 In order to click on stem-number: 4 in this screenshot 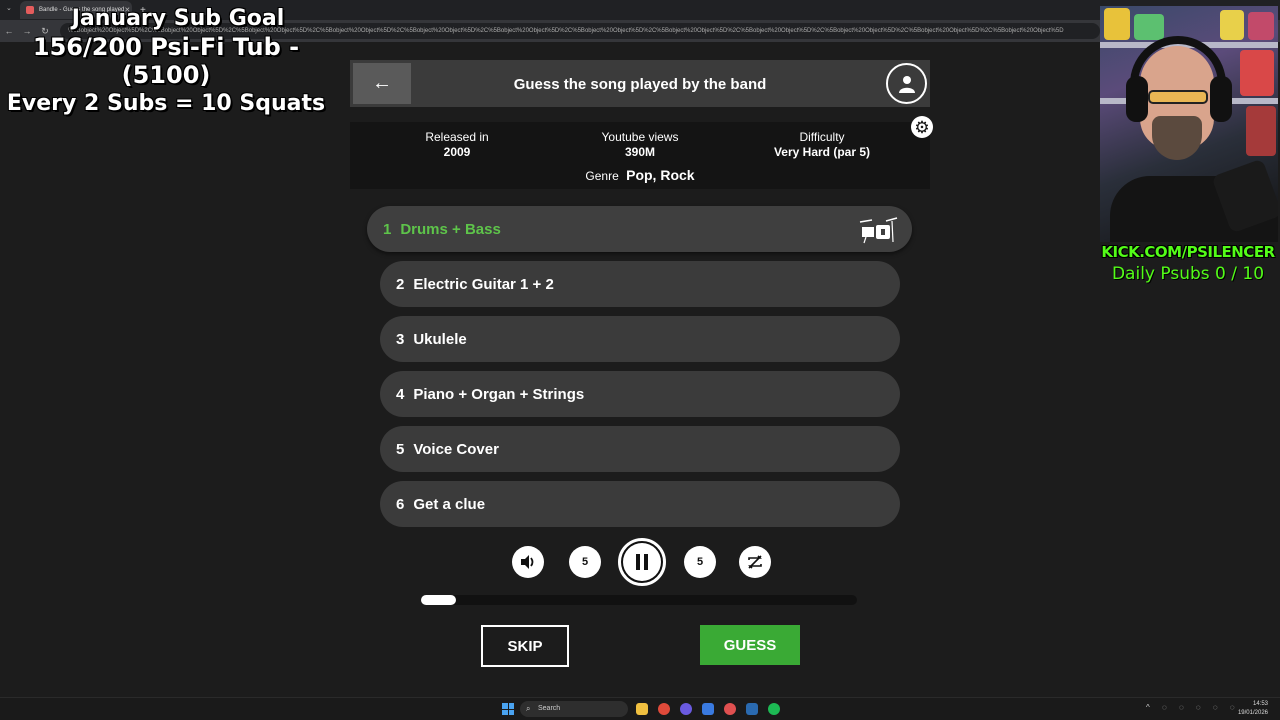, I will do `click(400, 394)`.